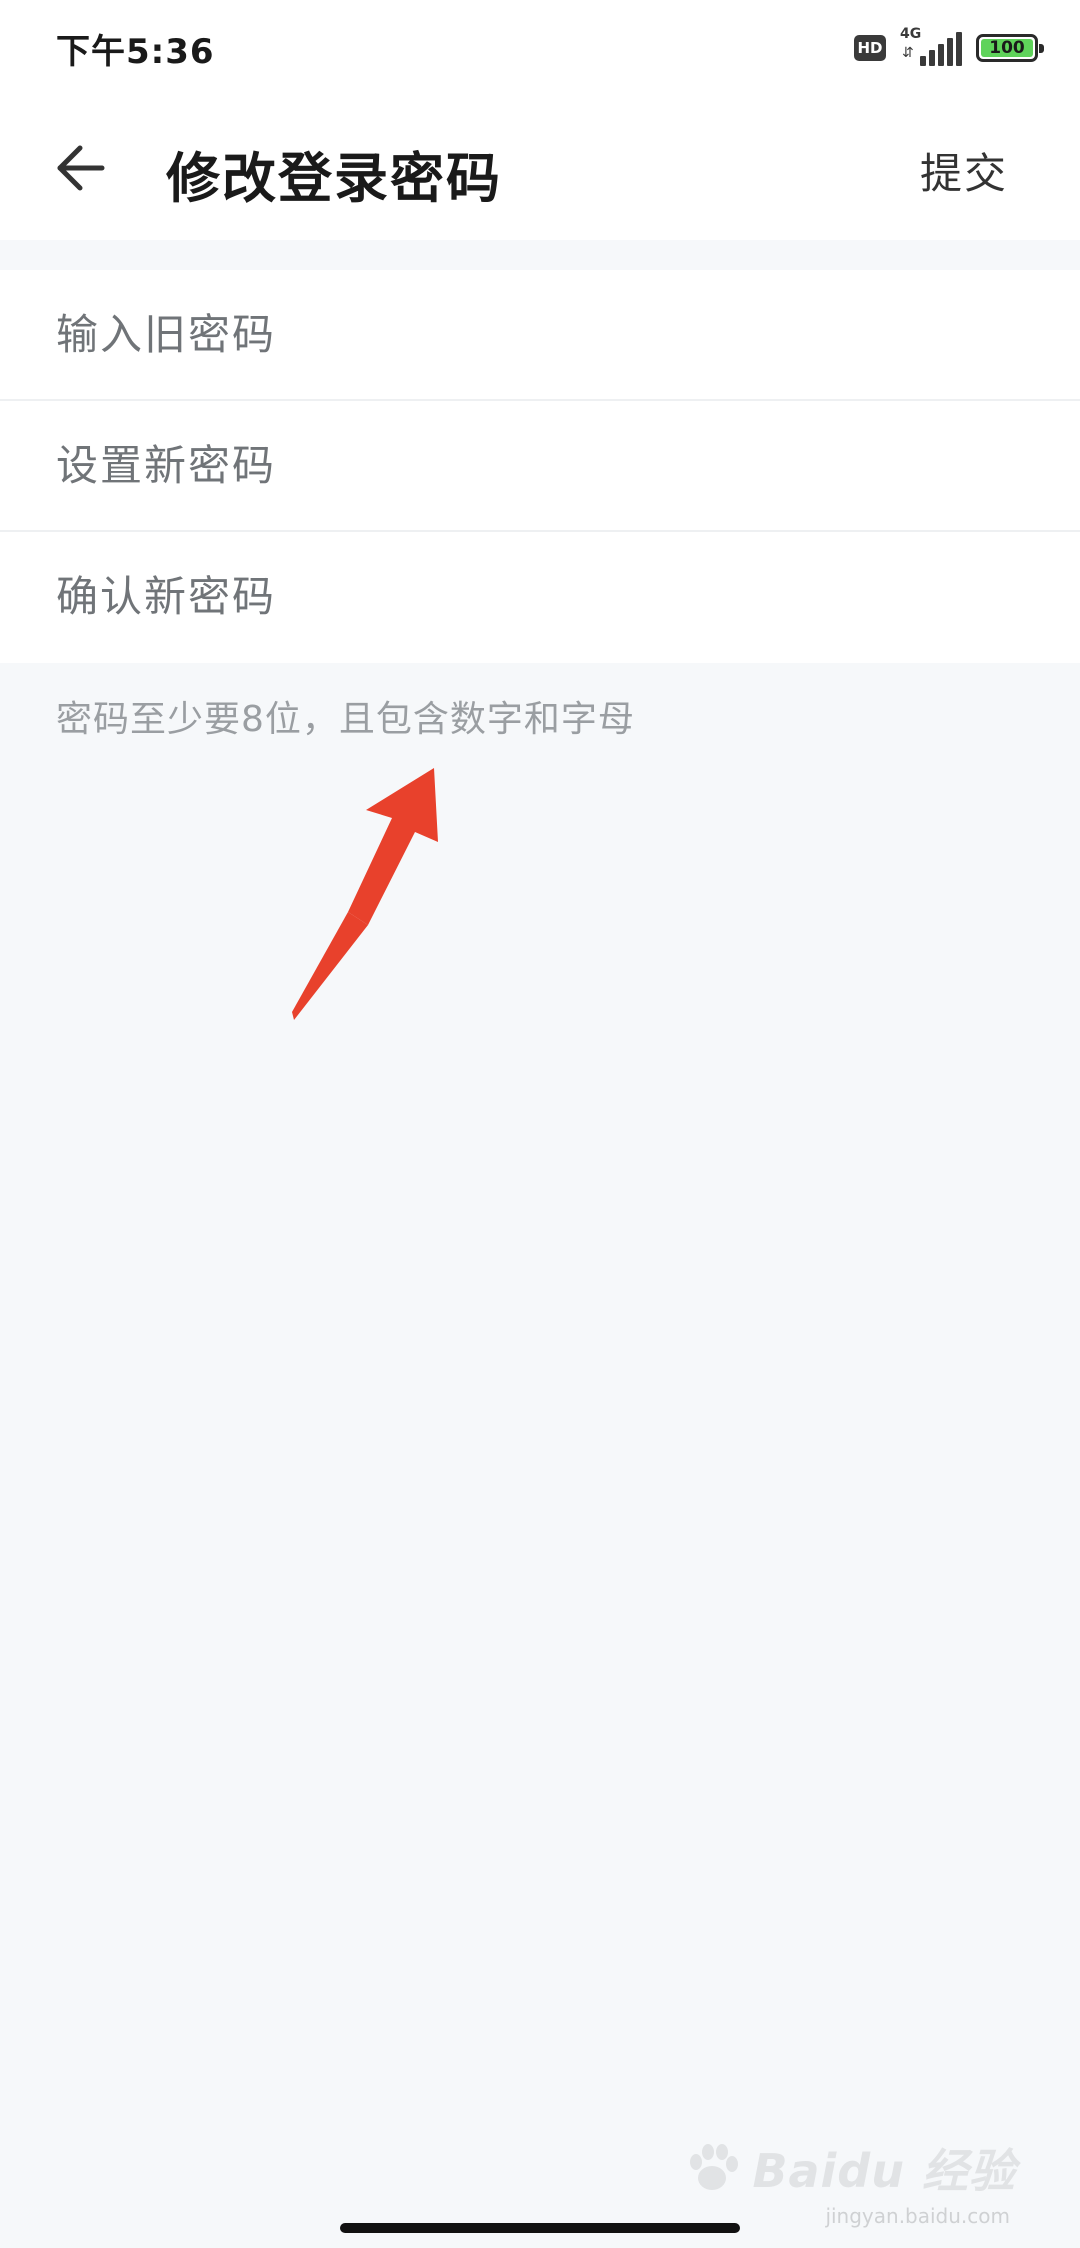  What do you see at coordinates (345, 719) in the screenshot?
I see `password-hint: 密码至少要8位，且包含数字和字母` at bounding box center [345, 719].